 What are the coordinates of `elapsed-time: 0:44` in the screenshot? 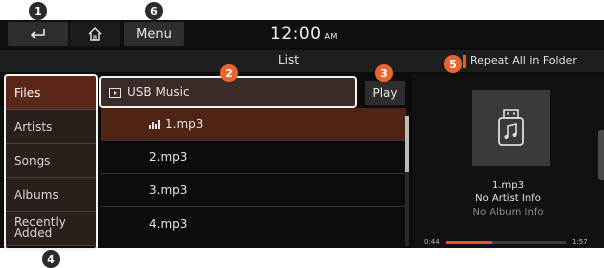 It's located at (432, 242).